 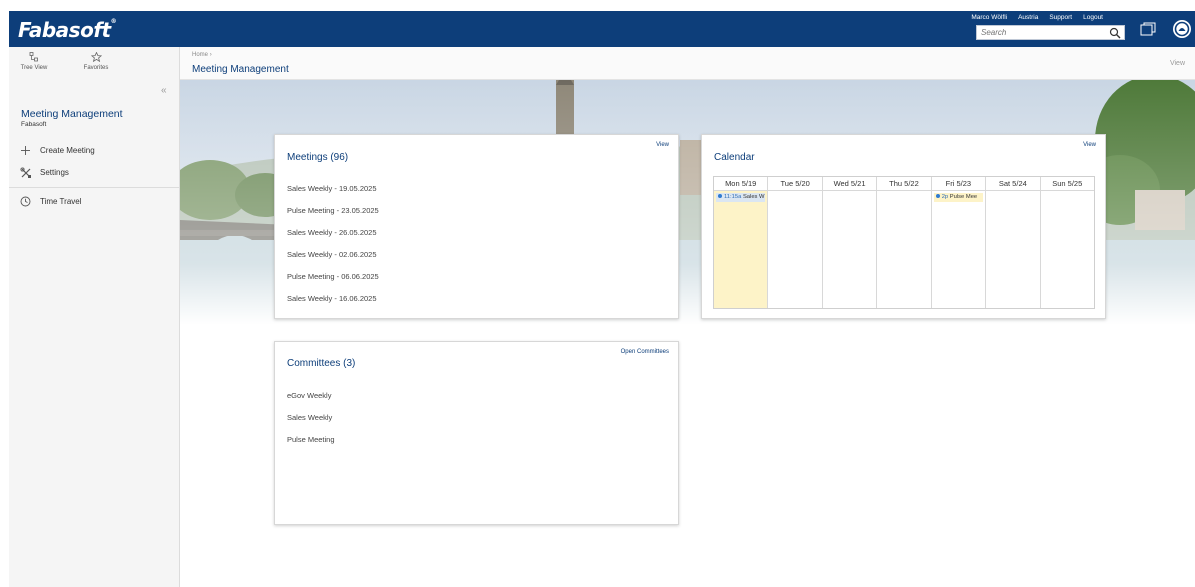 I want to click on list-item: Sales Weekly - 19.05.2025, so click(x=332, y=188).